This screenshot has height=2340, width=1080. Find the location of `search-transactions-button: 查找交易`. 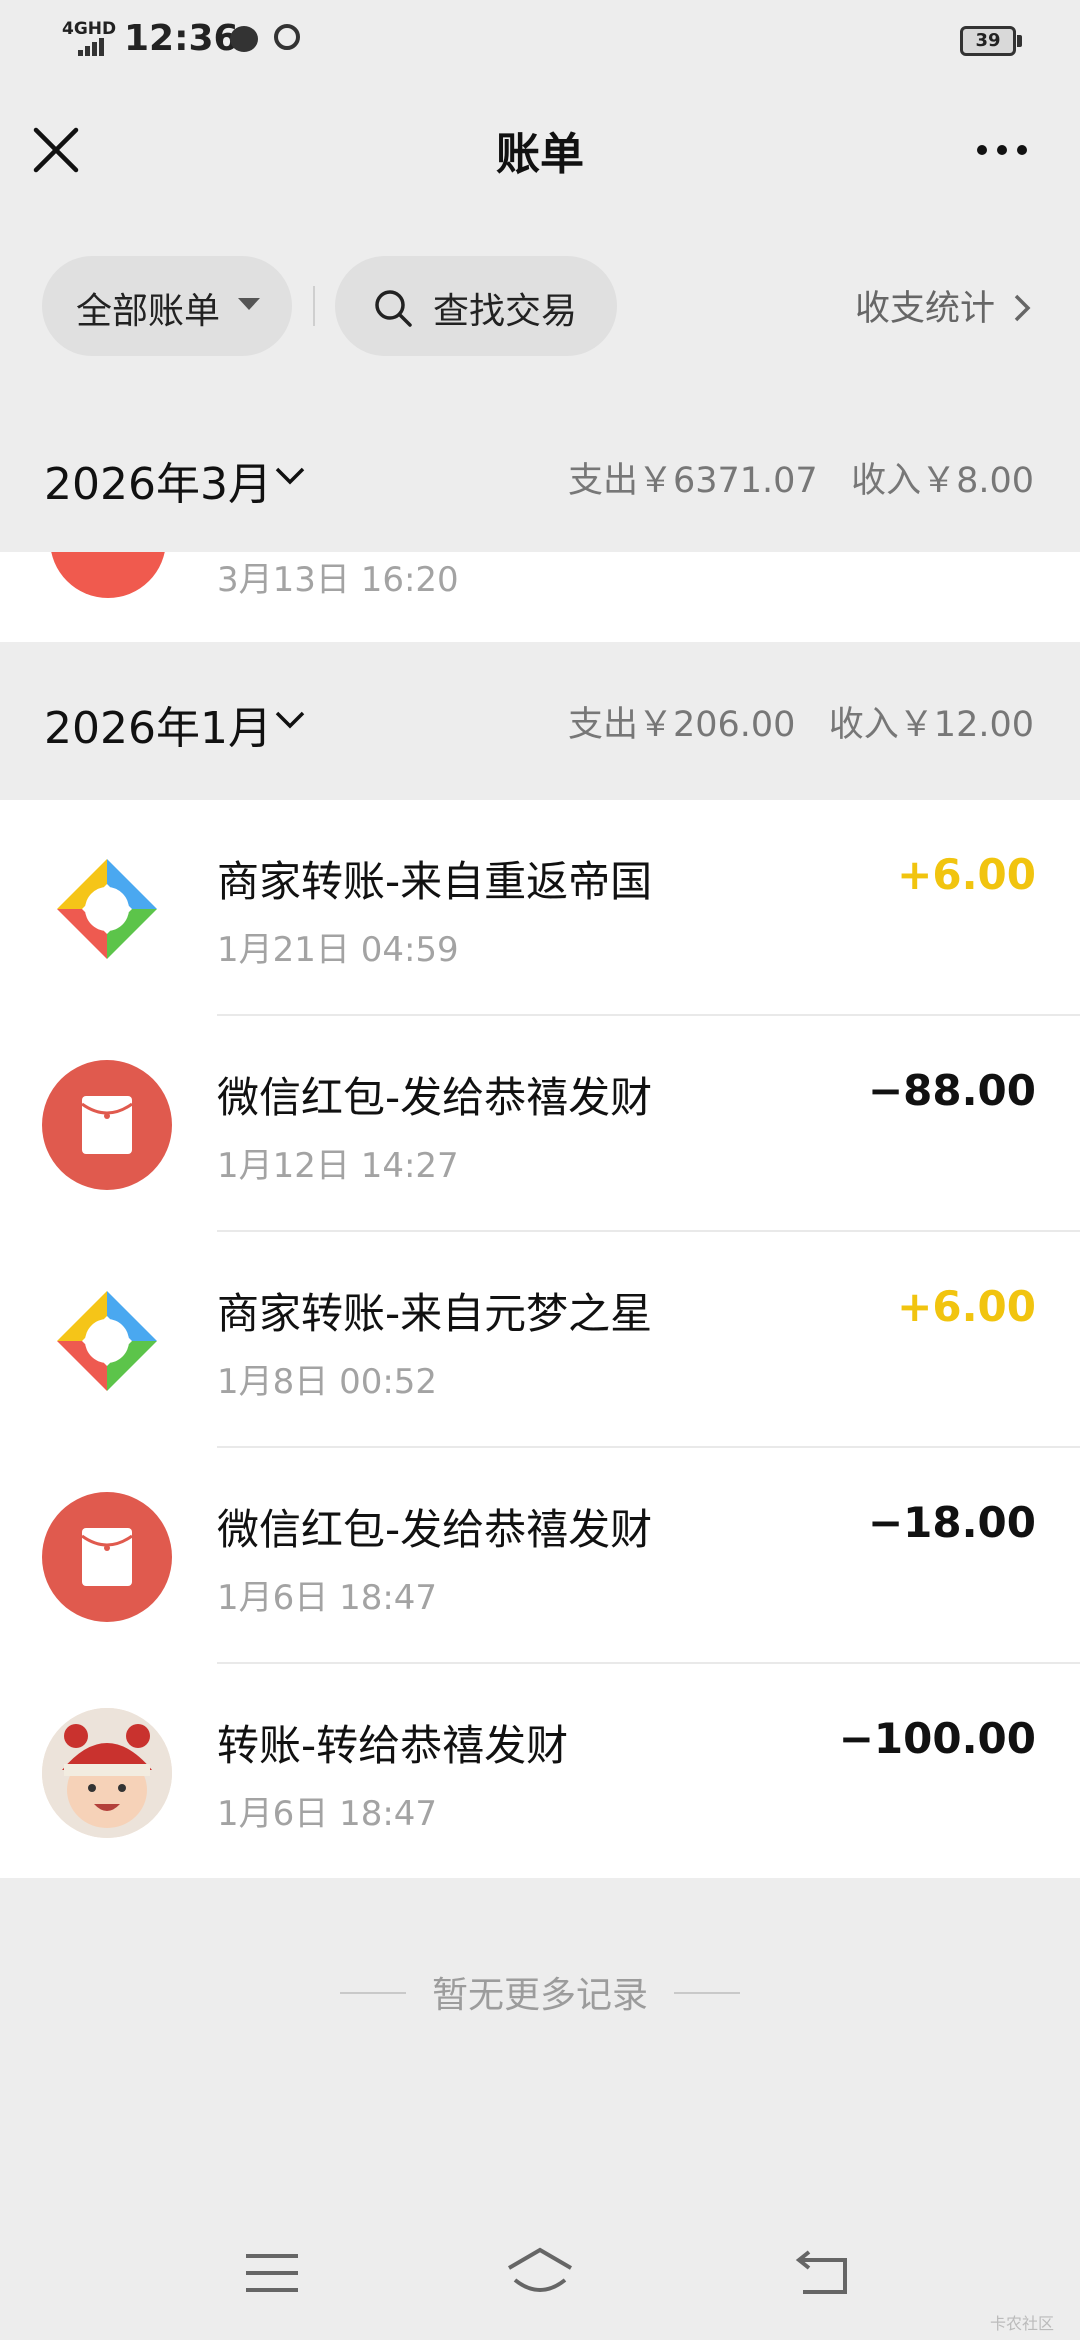

search-transactions-button: 查找交易 is located at coordinates (476, 306).